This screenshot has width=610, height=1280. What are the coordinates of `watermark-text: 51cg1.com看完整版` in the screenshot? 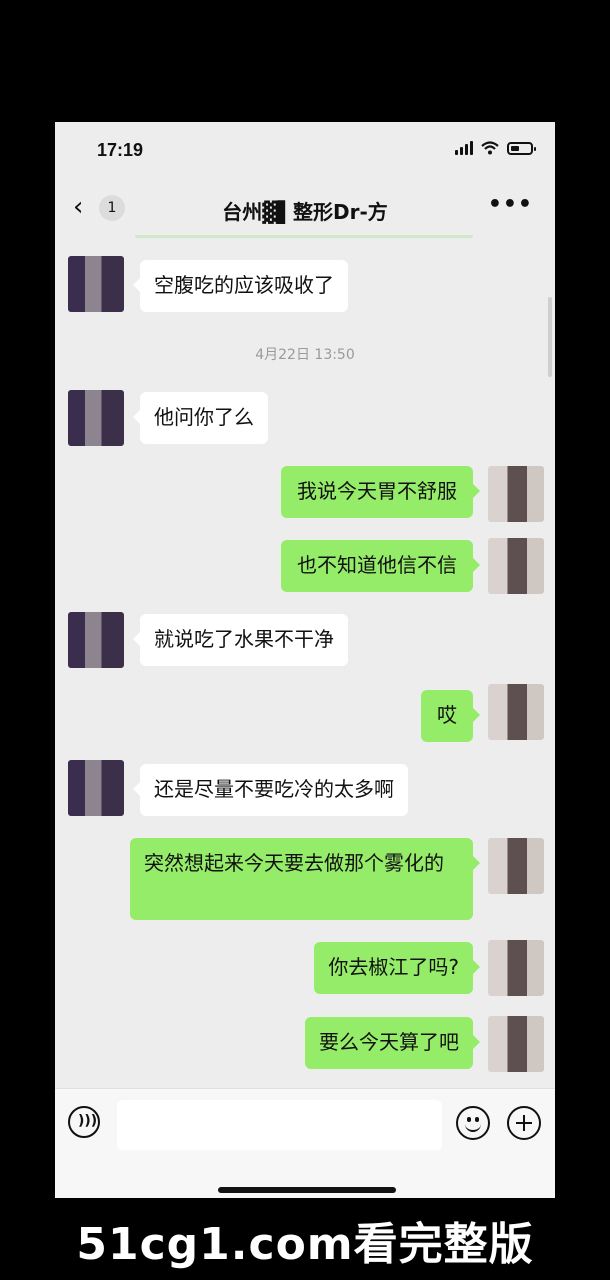 It's located at (305, 1244).